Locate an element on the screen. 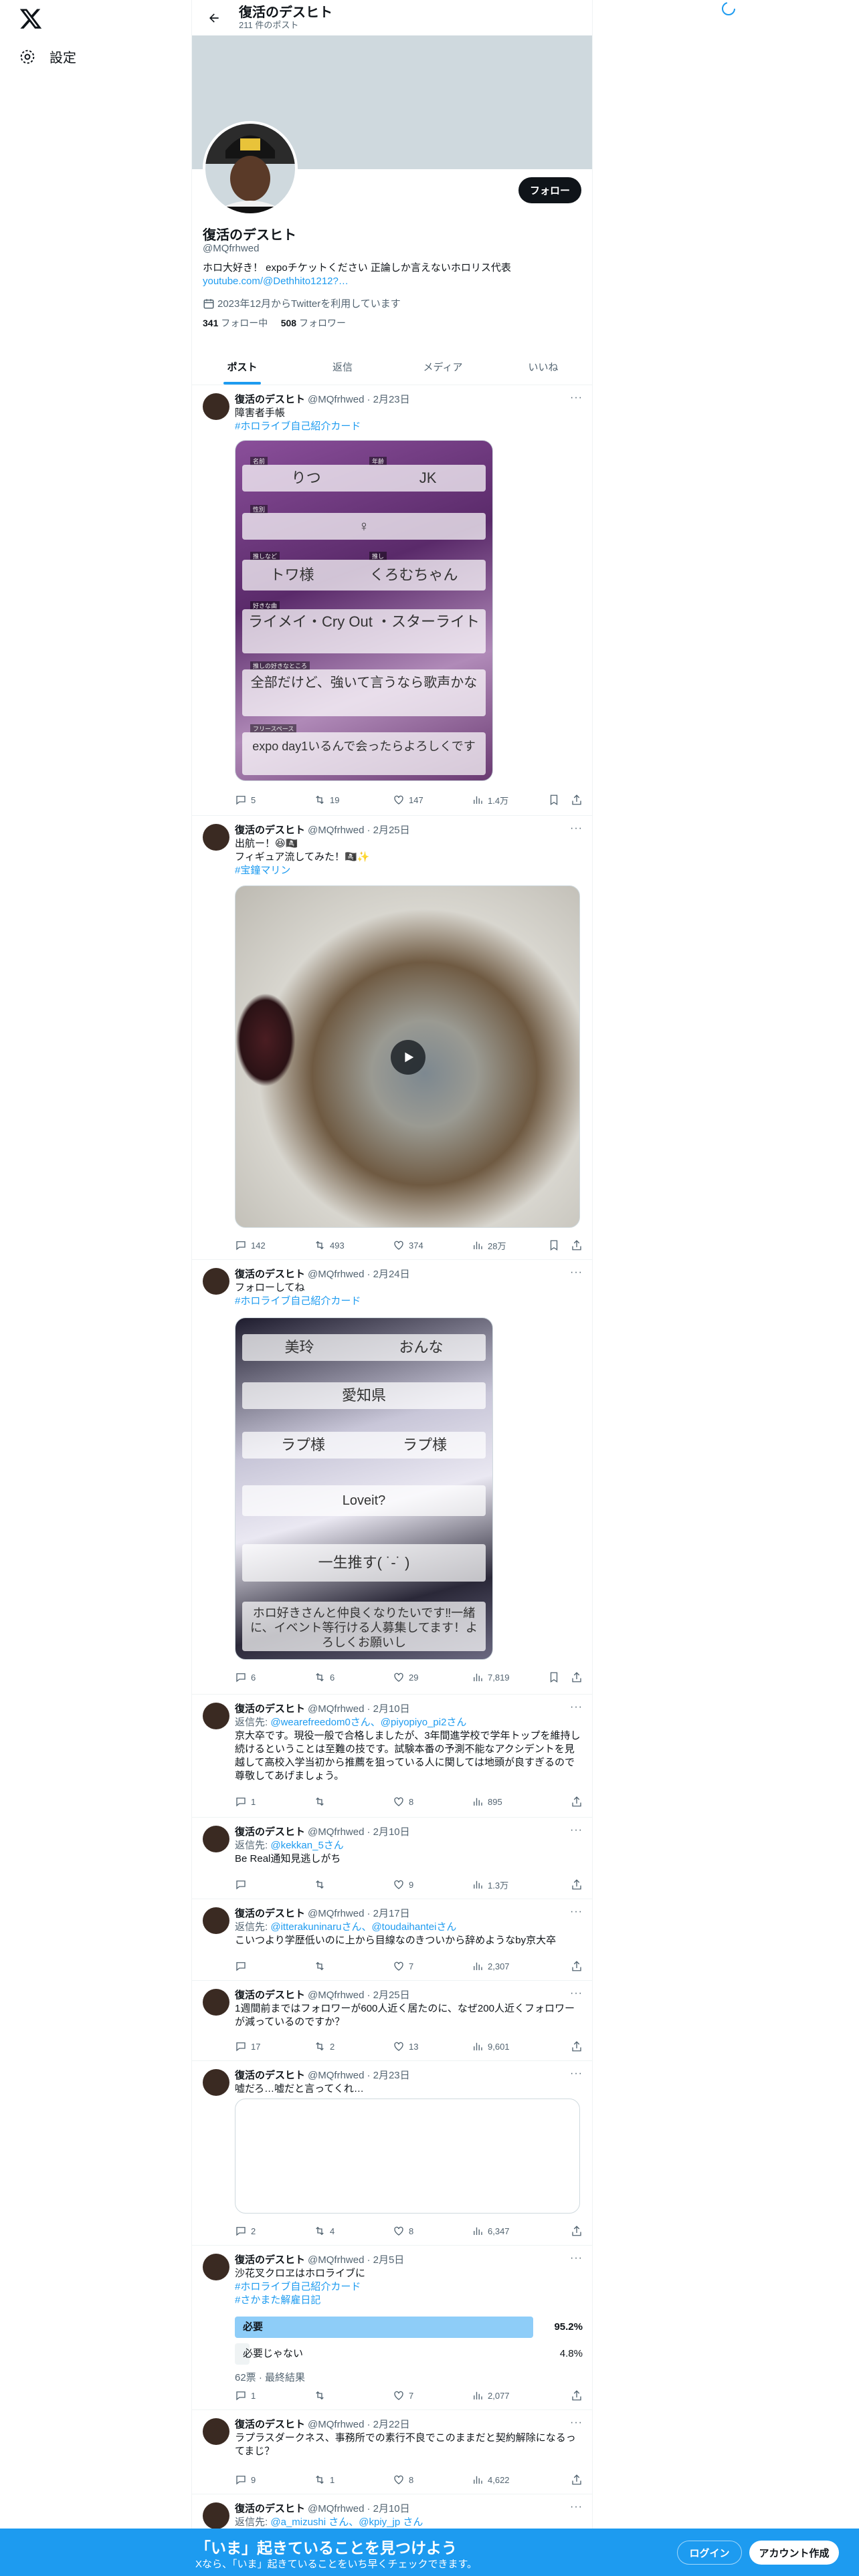 This screenshot has height=2576, width=859. nav-settings: 設定 is located at coordinates (48, 56).